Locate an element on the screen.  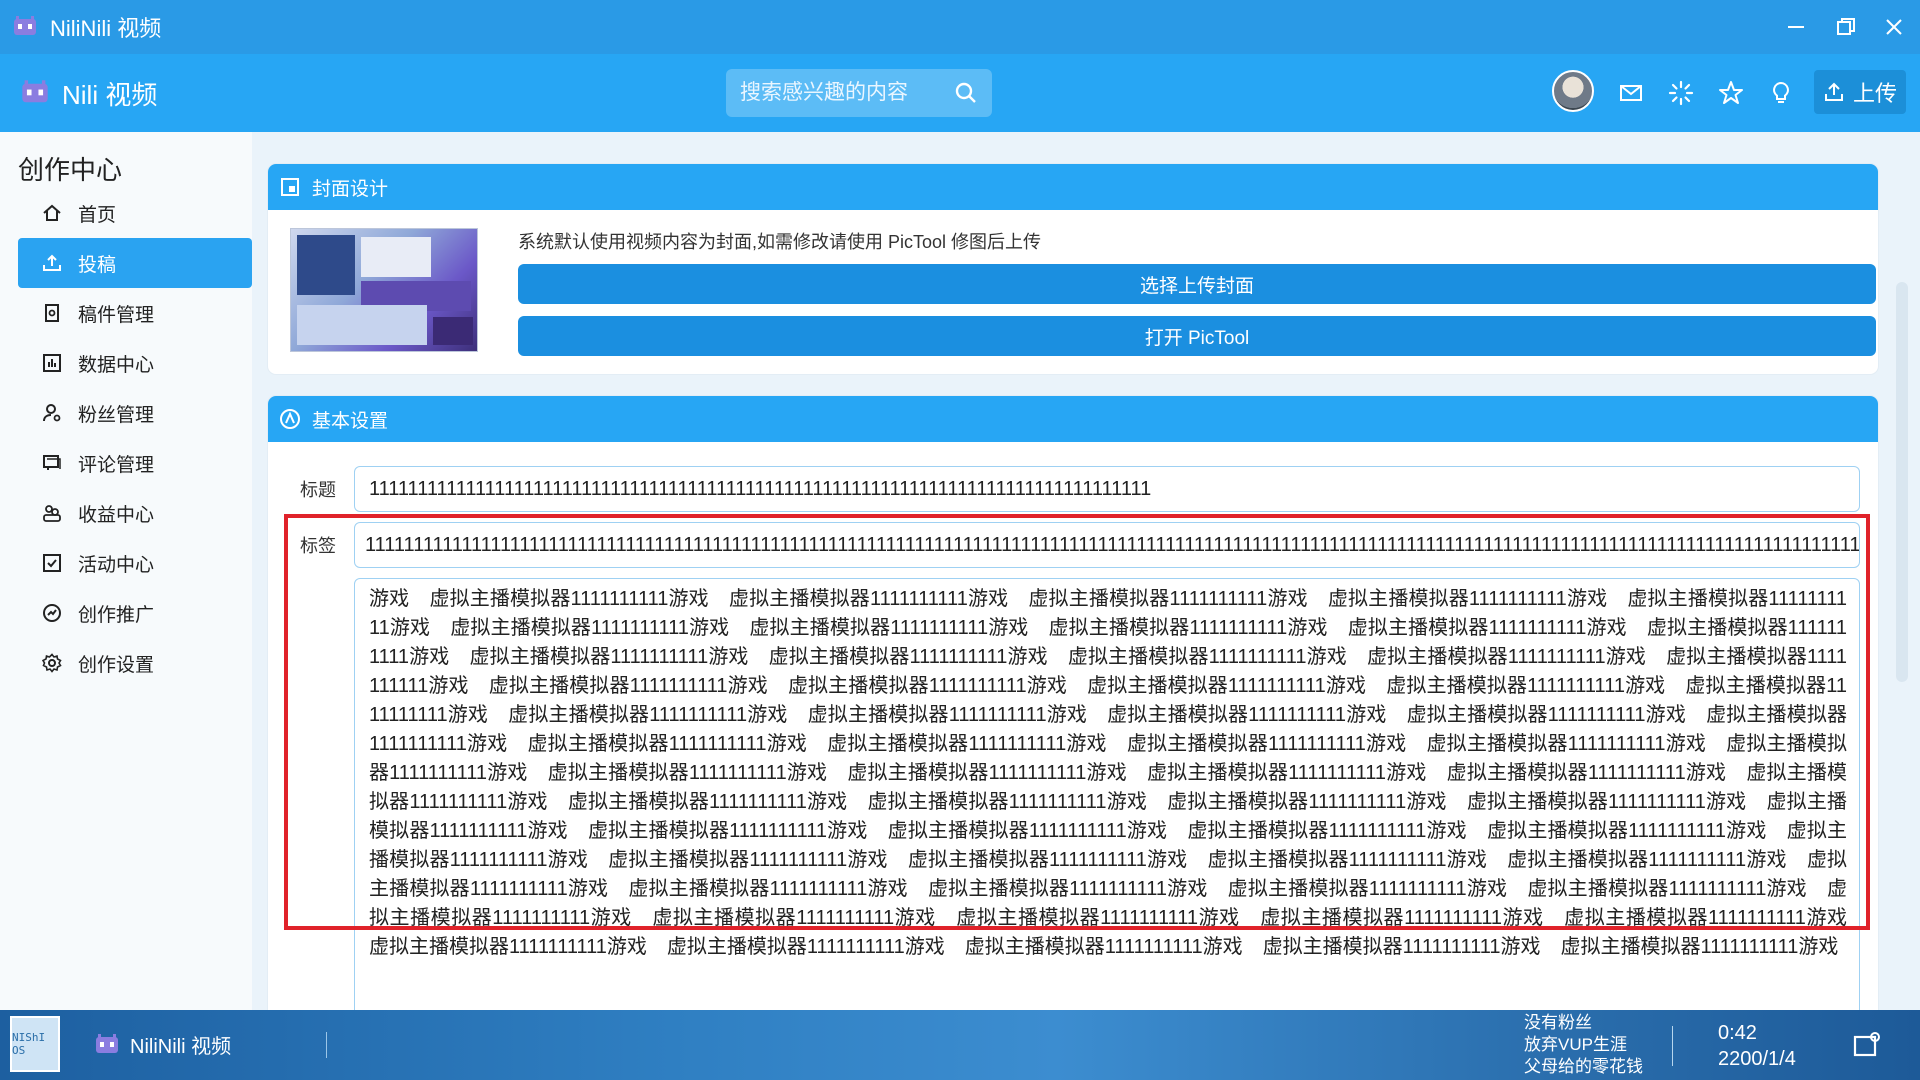
sidebar-item-promotion: 创作推广 is located at coordinates (135, 613).